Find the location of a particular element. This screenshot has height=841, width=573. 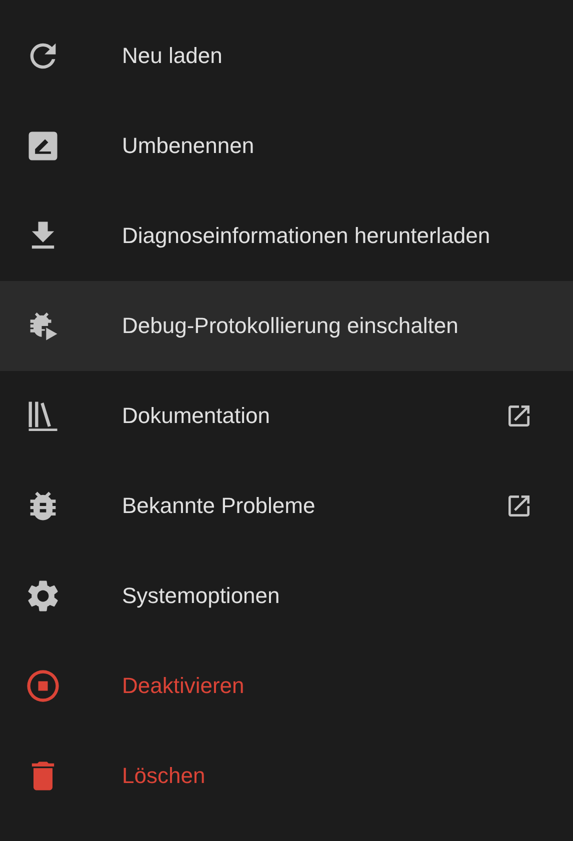

menu-item-label: Deaktivieren is located at coordinates (184, 686).